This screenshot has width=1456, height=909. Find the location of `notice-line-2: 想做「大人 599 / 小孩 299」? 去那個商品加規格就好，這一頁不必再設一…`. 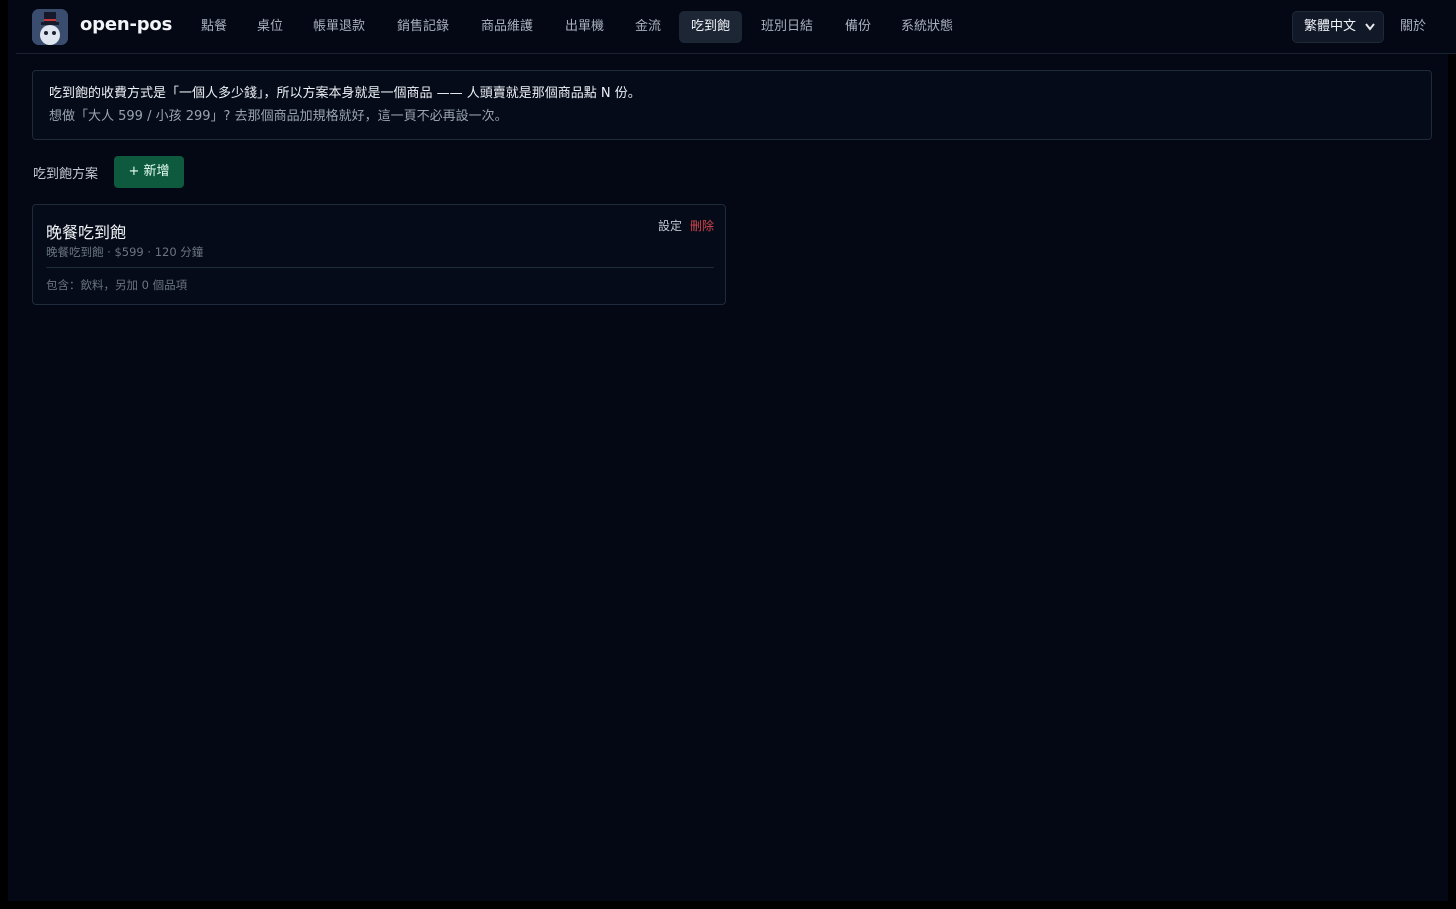

notice-line-2: 想做「大人 599 / 小孩 299」? 去那個商品加規格就好，這一頁不必再設一… is located at coordinates (278, 116).